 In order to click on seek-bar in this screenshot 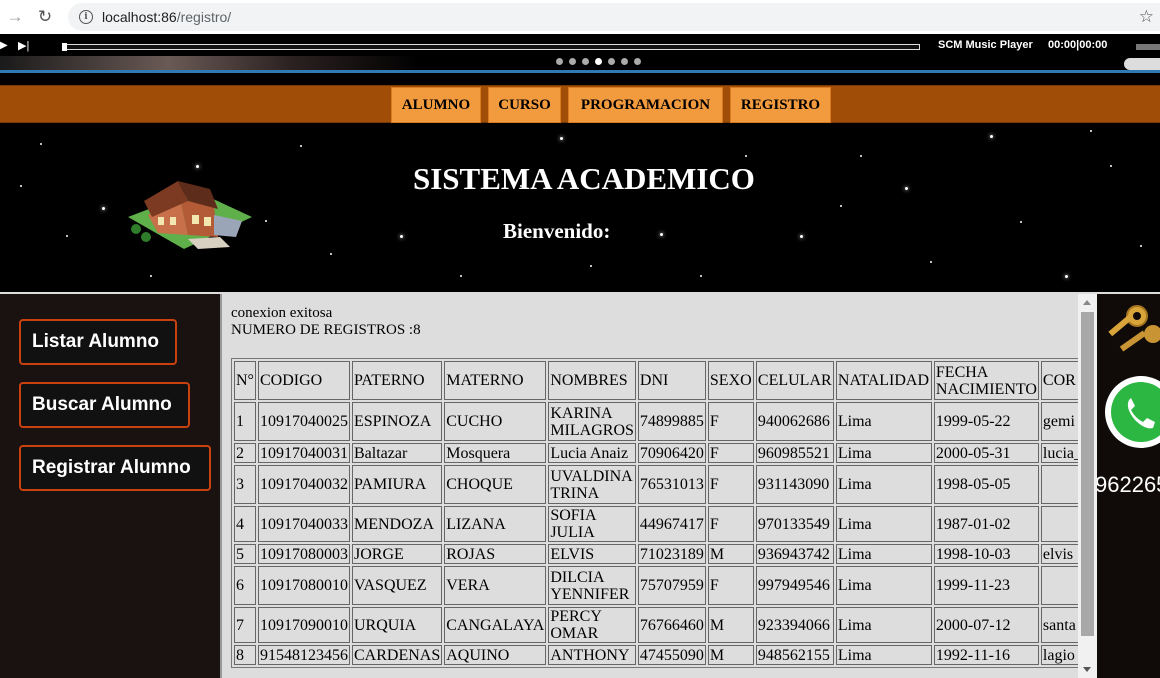, I will do `click(491, 47)`.